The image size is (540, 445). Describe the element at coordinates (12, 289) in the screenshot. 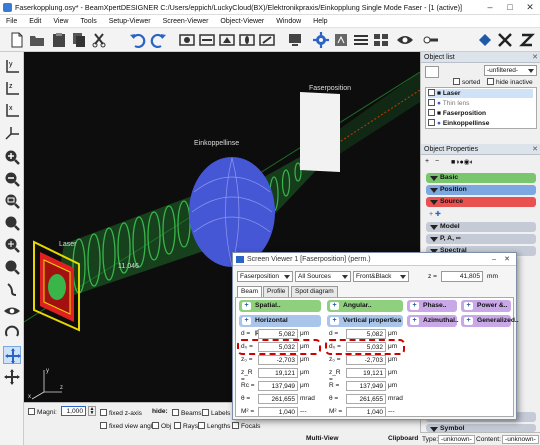

I see `pan-icon` at that location.